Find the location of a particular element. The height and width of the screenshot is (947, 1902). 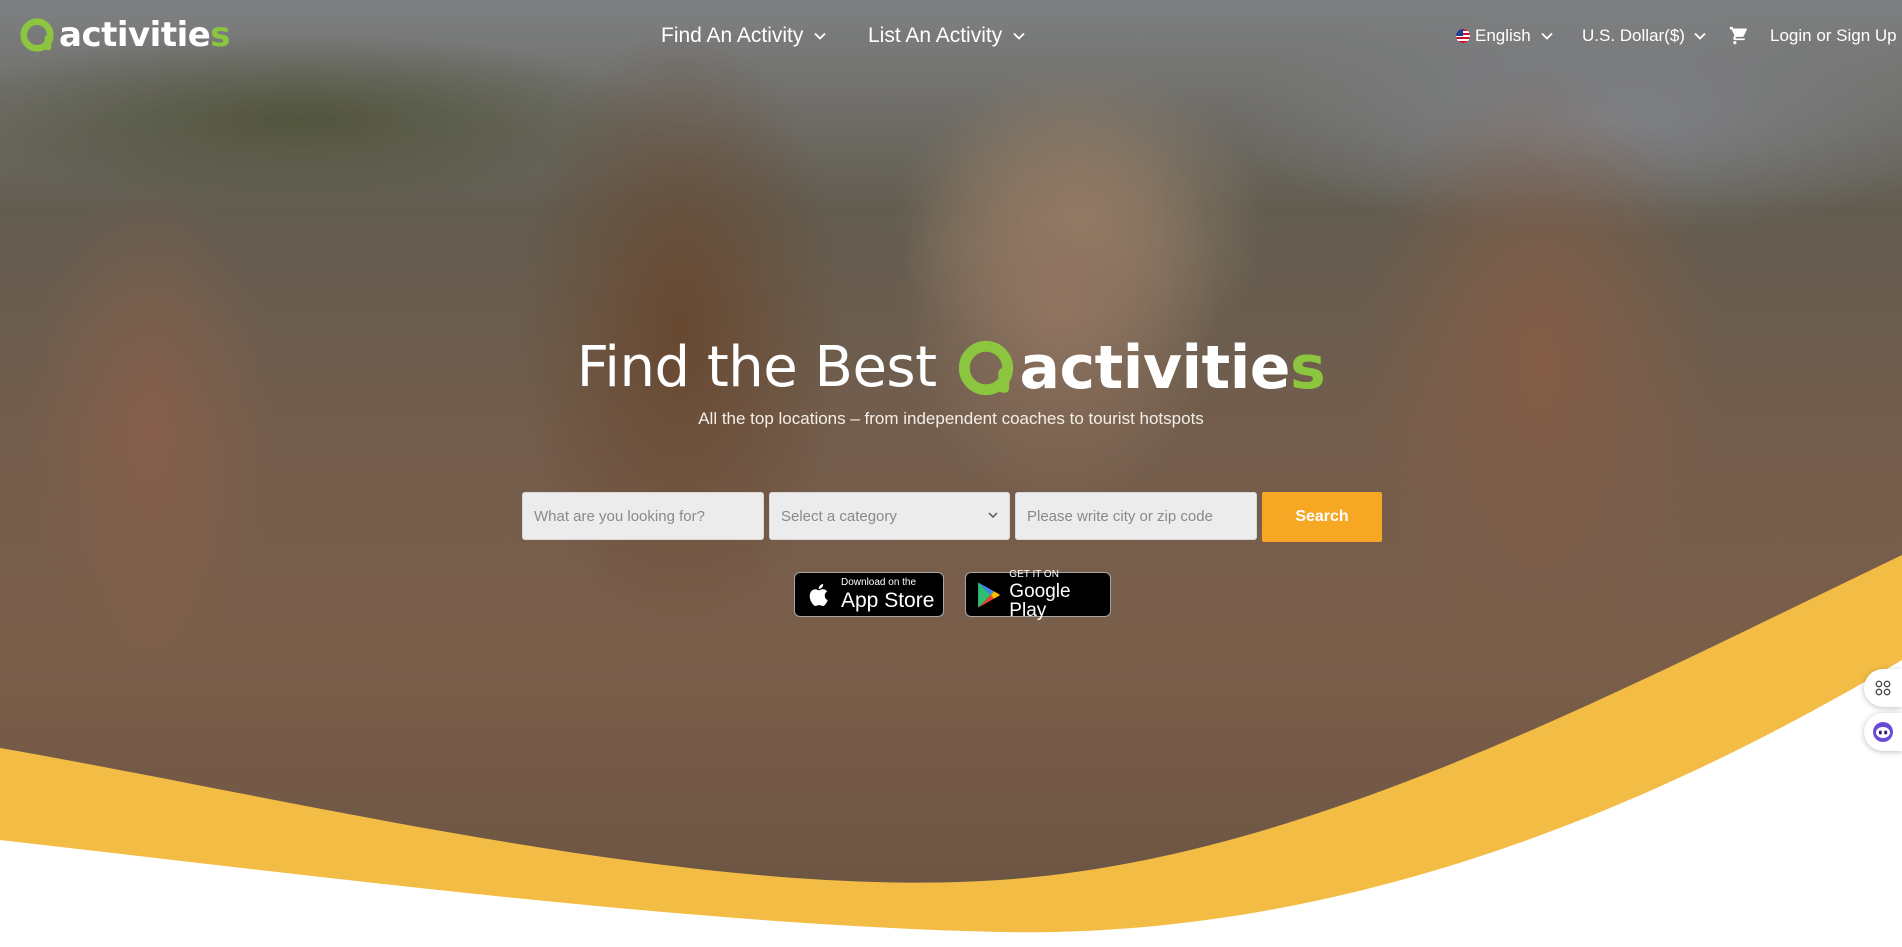

category-select: Select a category is located at coordinates (889, 516).